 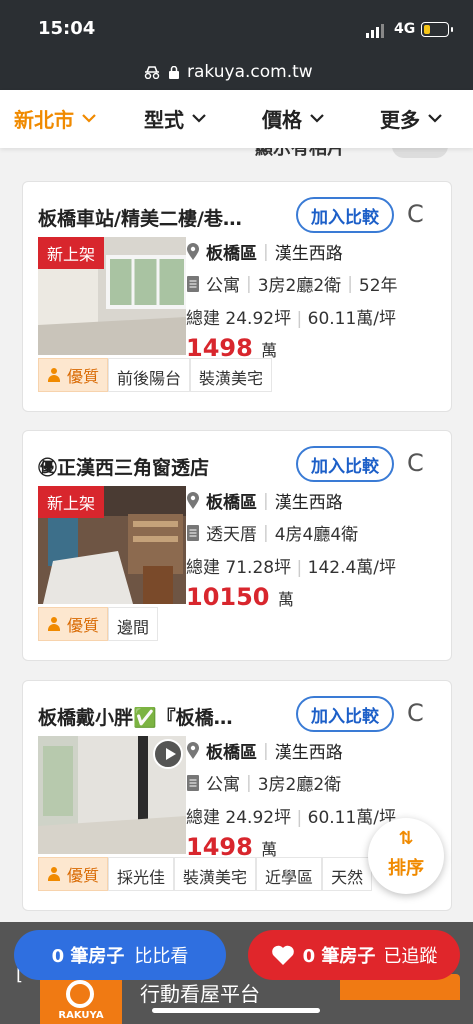 What do you see at coordinates (236, 30) in the screenshot?
I see `status-bar: 15:04 4G` at bounding box center [236, 30].